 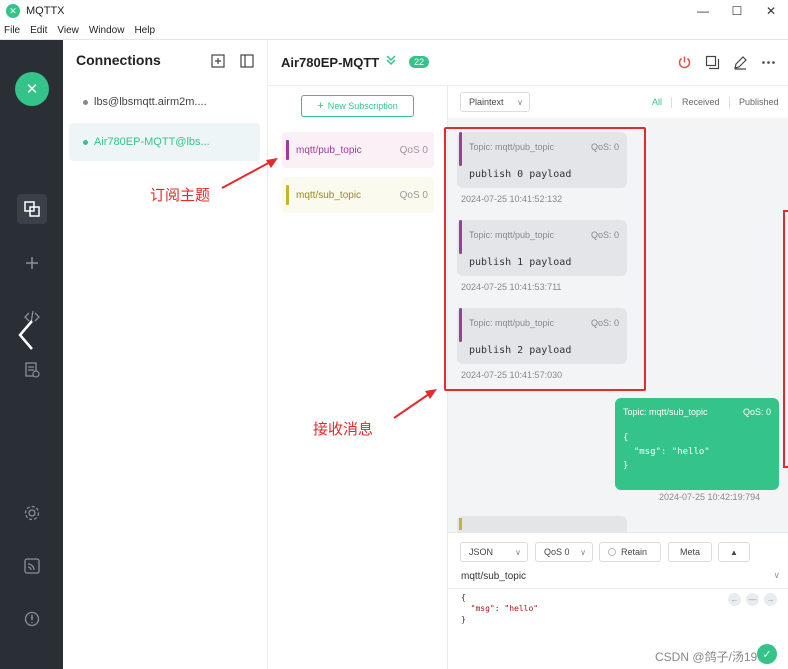 I want to click on connection-view-header: Air780EP-MQTT 22, so click(x=528, y=63).